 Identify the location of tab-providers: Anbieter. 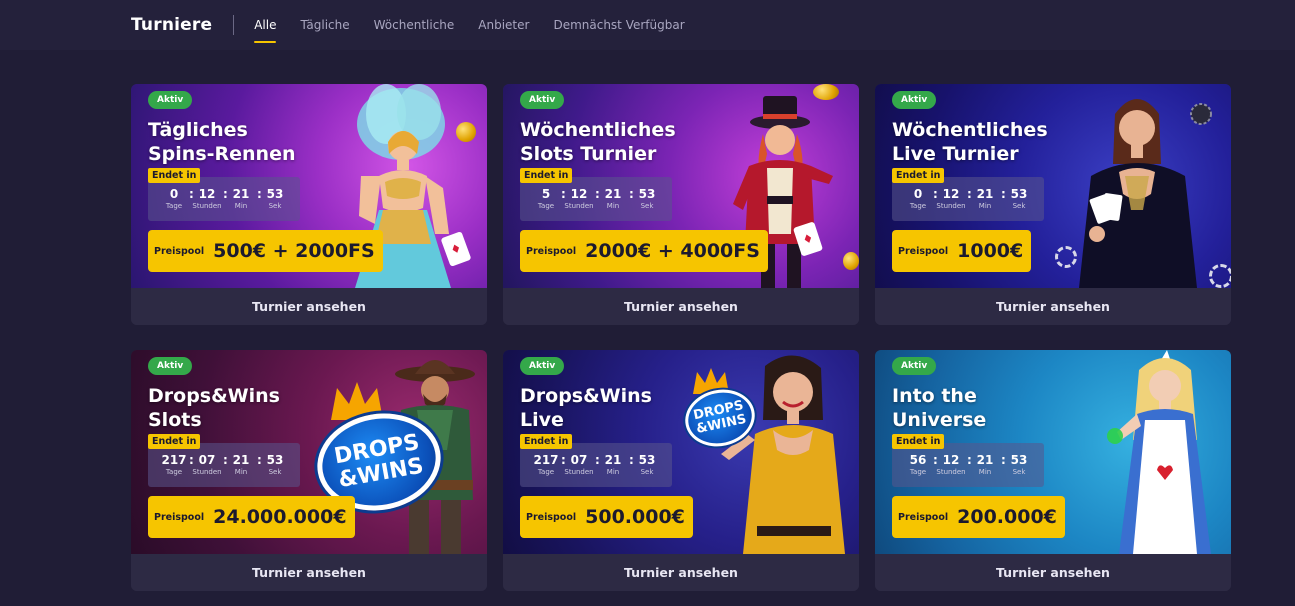
(503, 25).